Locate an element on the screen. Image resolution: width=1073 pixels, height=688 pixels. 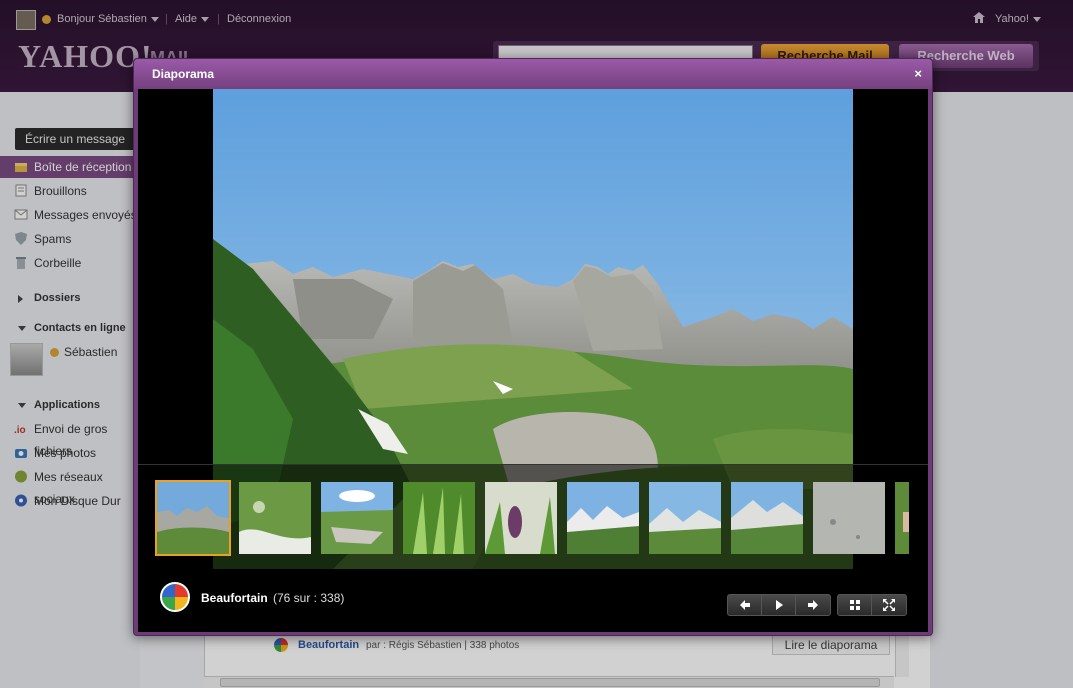
thumbnail-strip is located at coordinates (533, 516).